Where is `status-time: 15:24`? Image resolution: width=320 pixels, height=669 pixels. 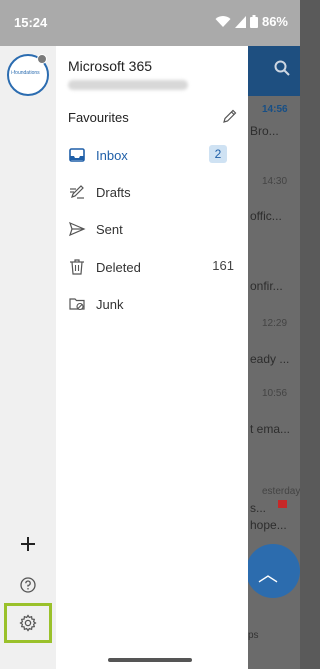 status-time: 15:24 is located at coordinates (31, 22).